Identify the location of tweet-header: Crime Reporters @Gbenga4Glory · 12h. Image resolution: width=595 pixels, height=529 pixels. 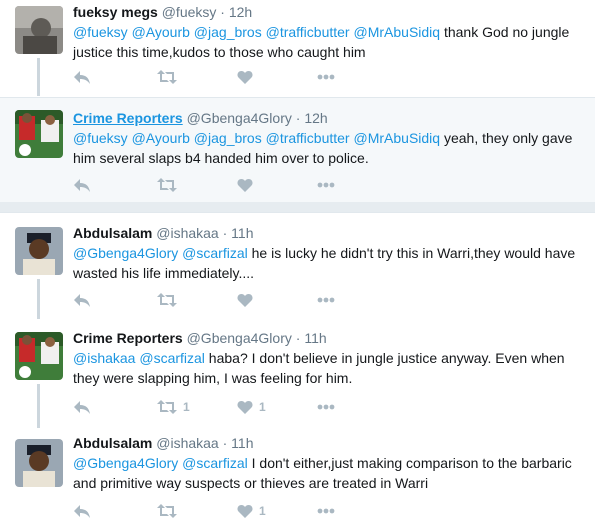
(200, 118).